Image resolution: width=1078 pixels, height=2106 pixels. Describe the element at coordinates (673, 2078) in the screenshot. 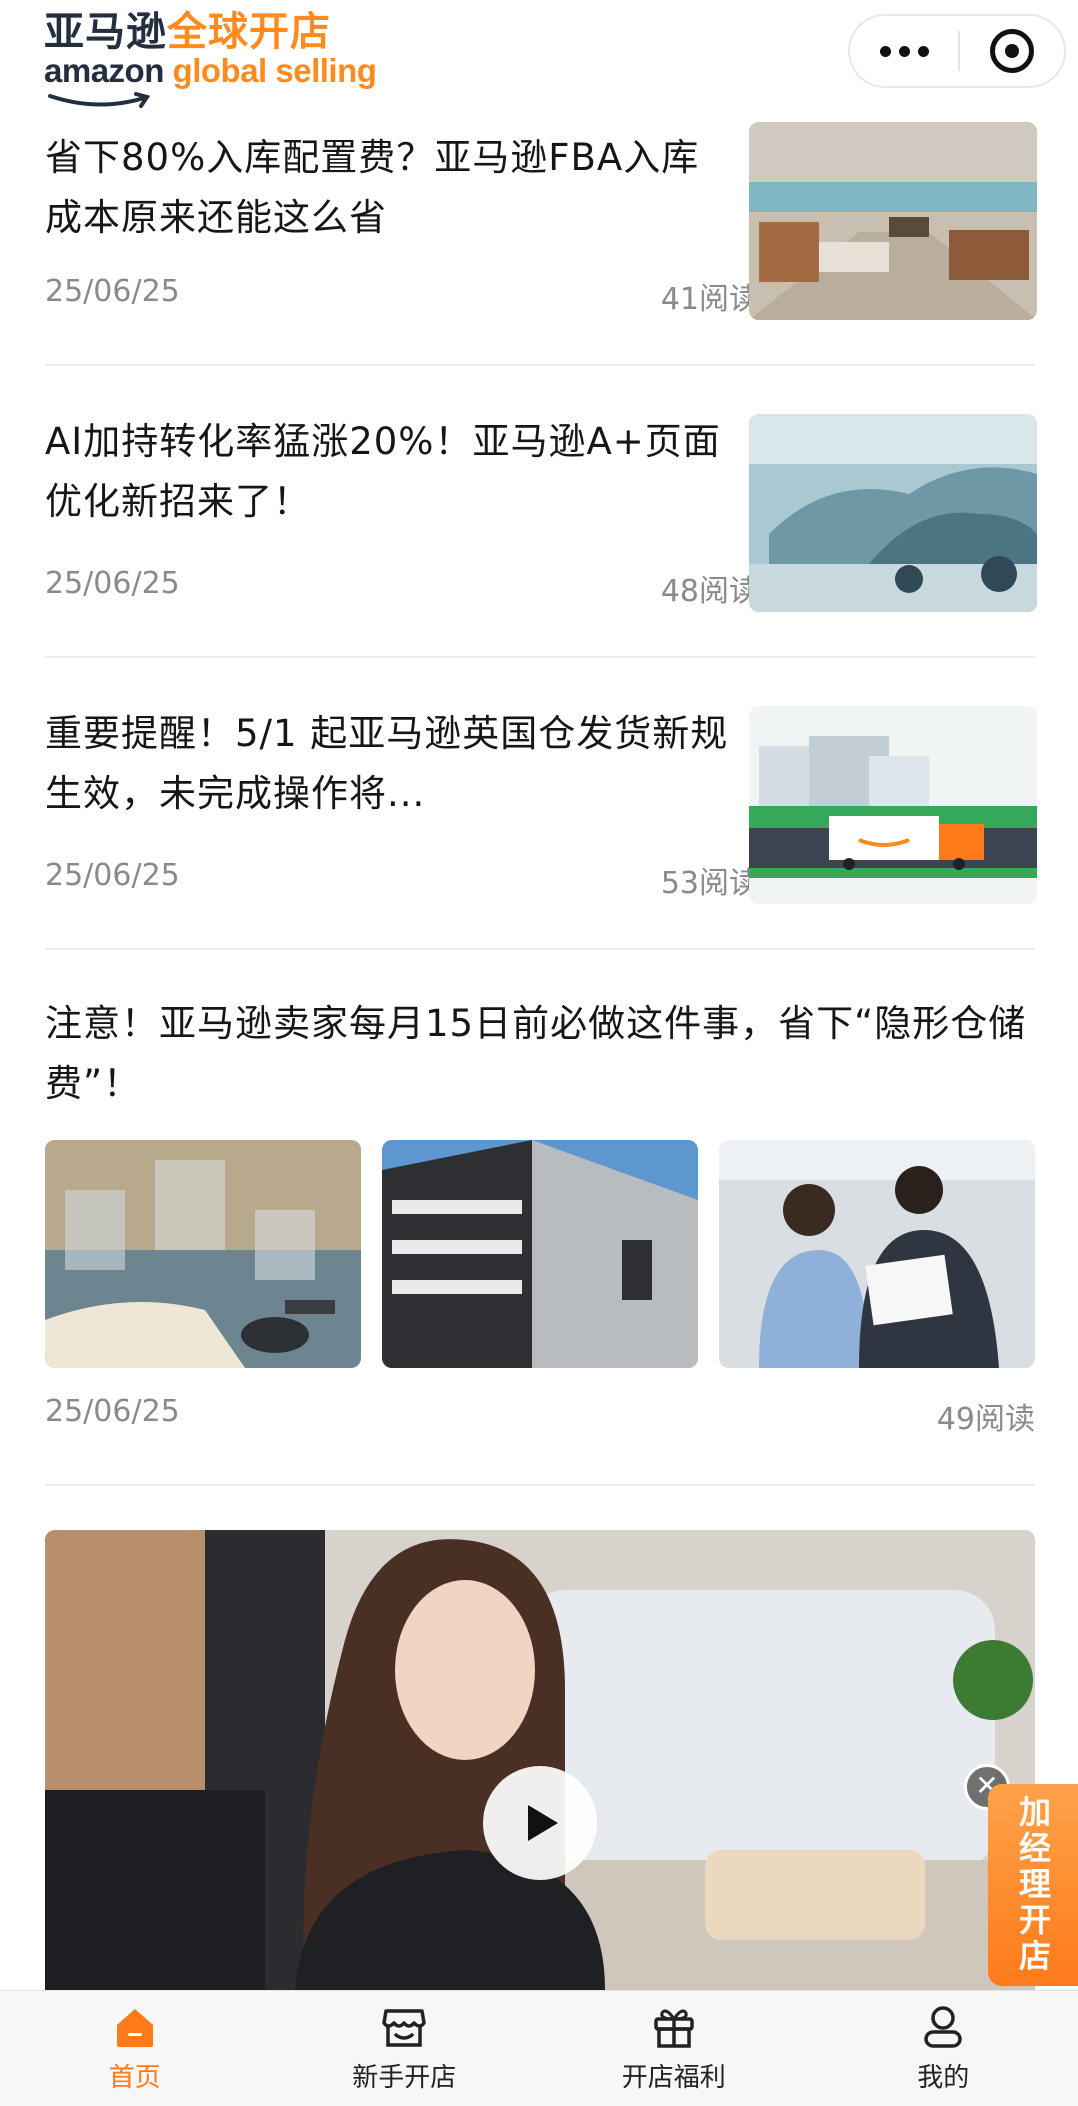

I see `tab-label: 开店福利` at that location.